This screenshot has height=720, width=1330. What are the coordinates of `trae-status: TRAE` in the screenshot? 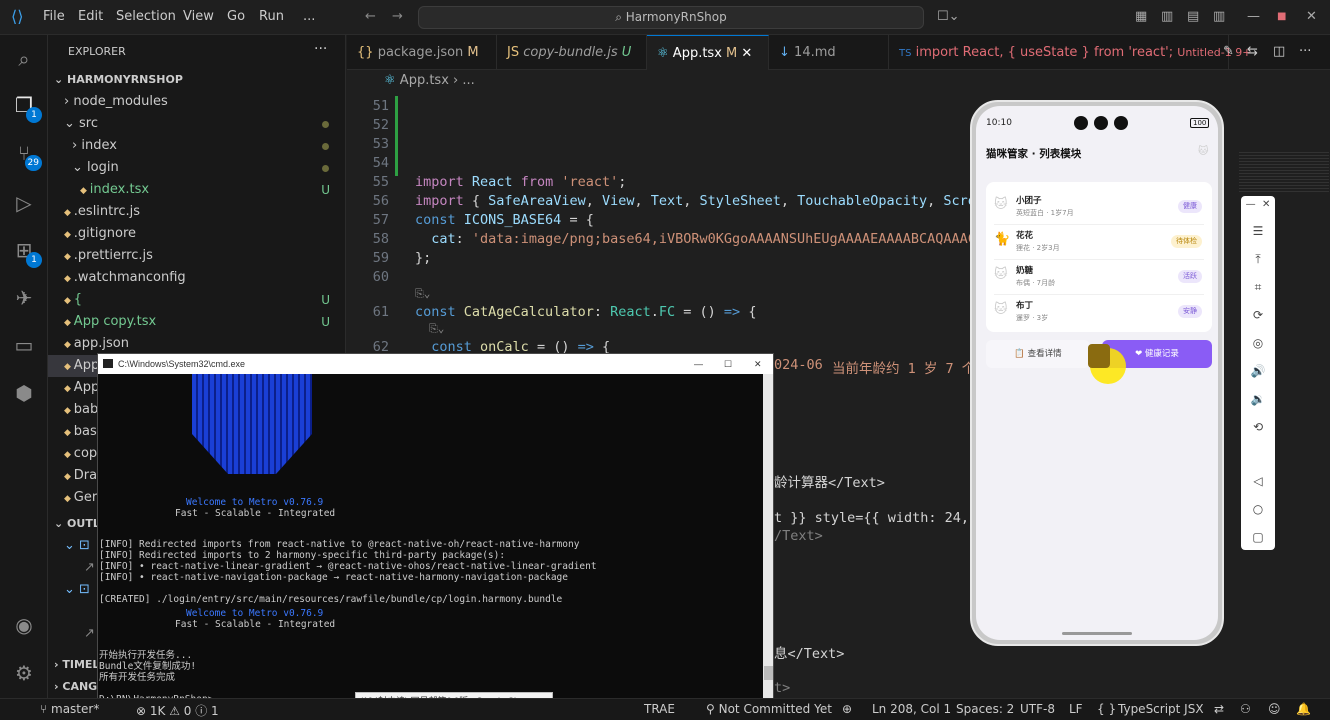 It's located at (659, 709).